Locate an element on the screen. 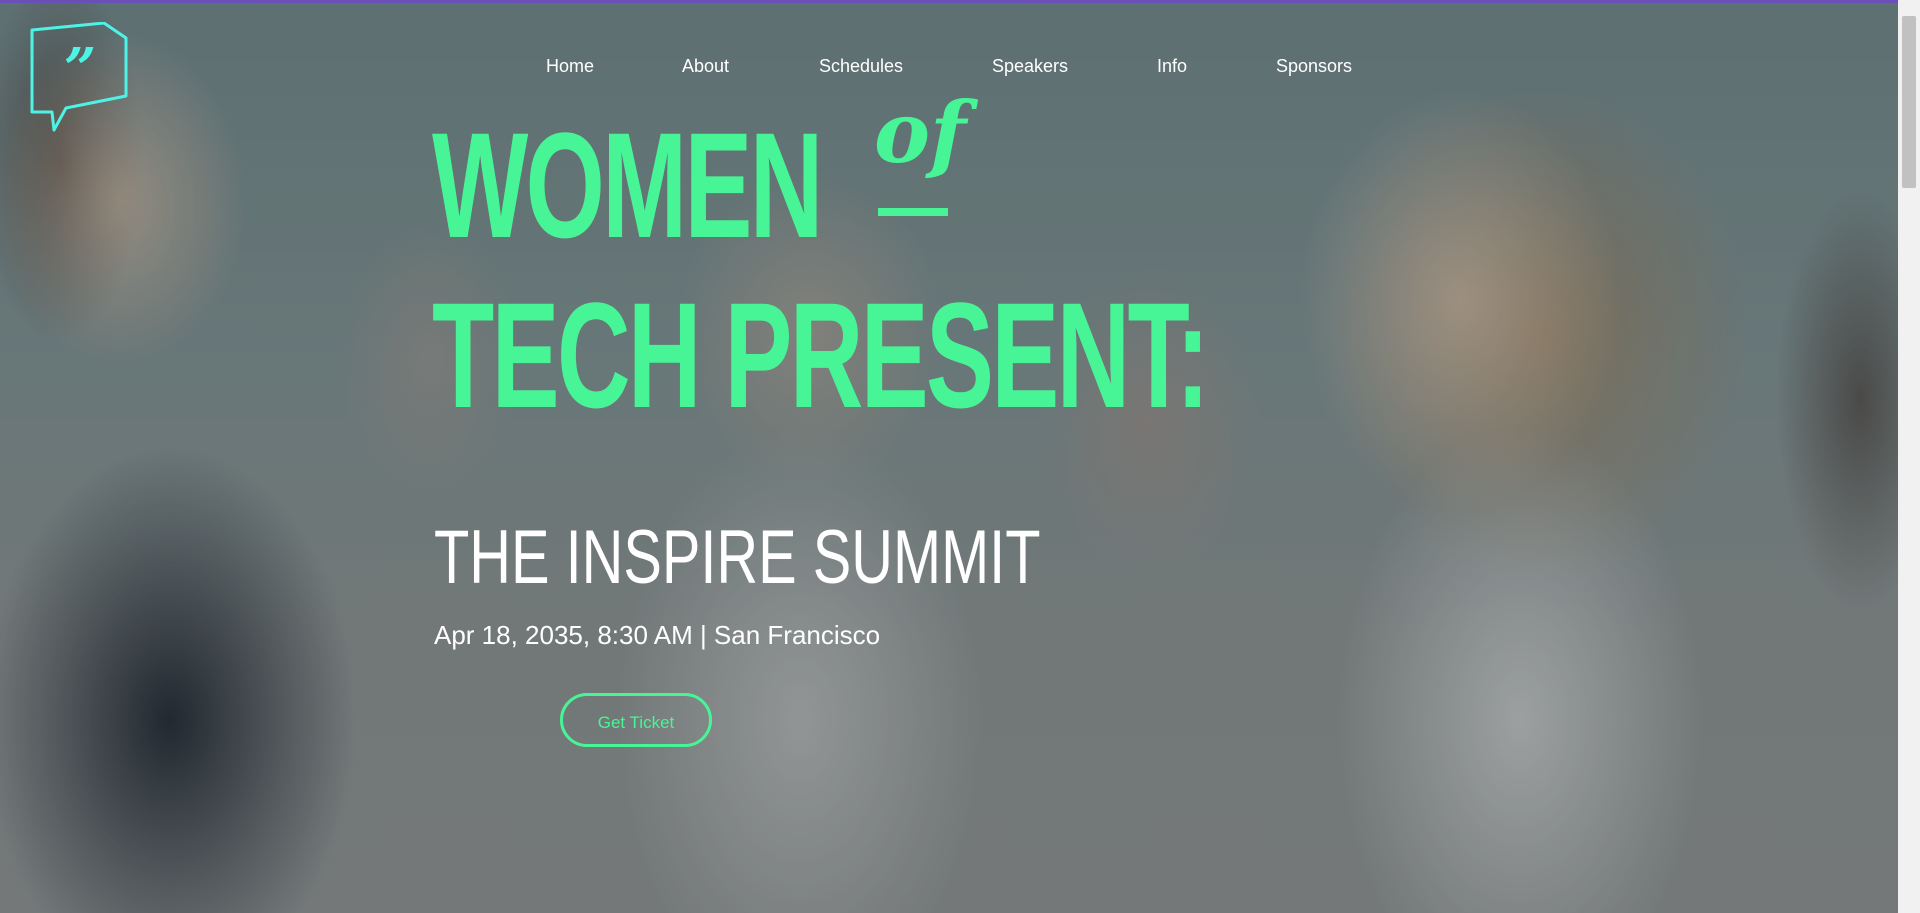 This screenshot has width=1920, height=913. get-ticket-button: Get Ticket is located at coordinates (636, 720).